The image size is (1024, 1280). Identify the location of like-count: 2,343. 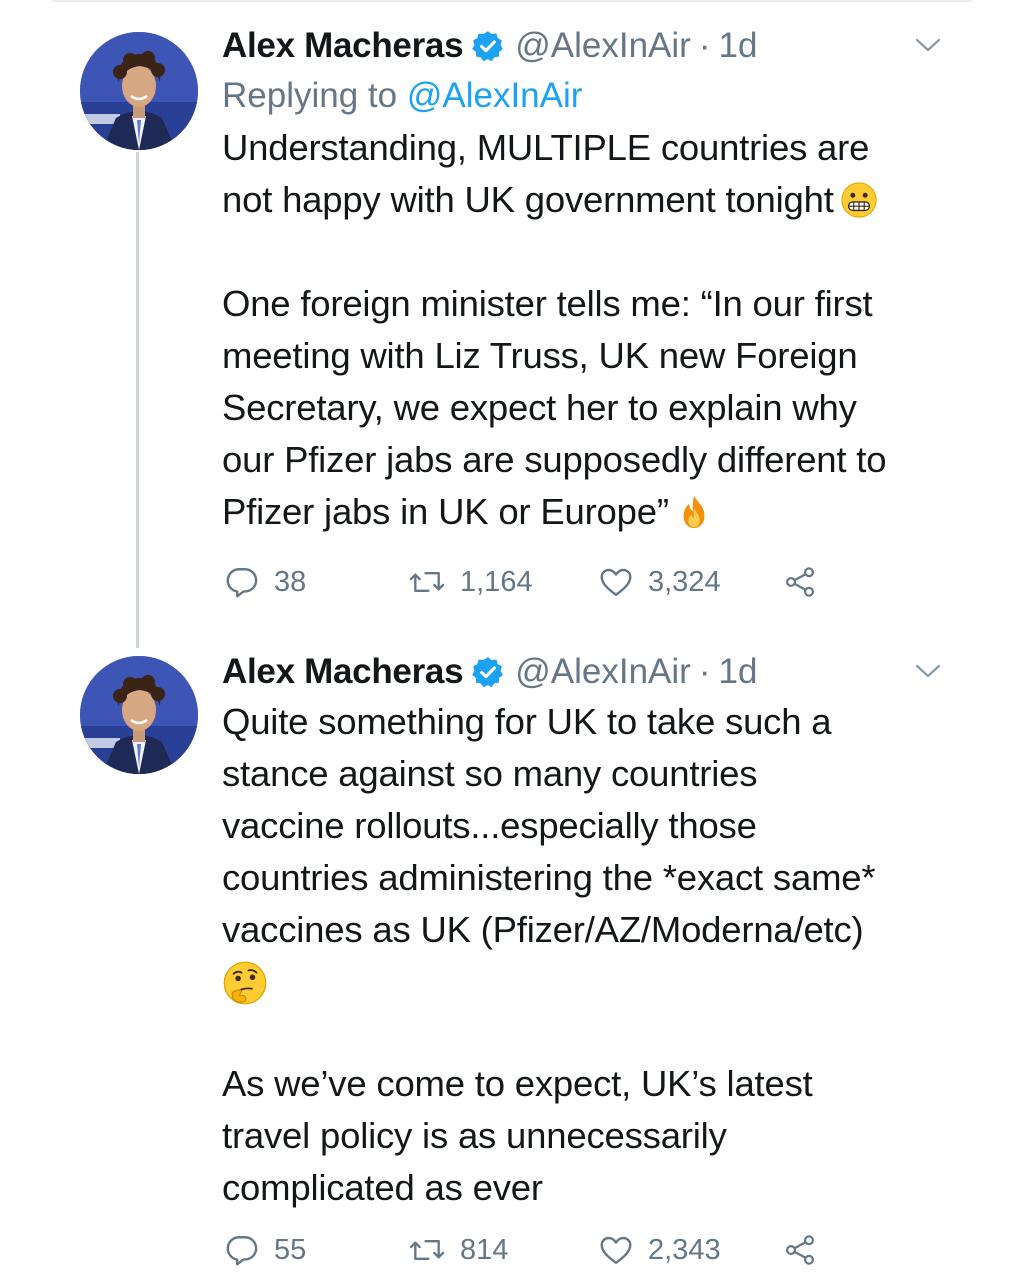
(684, 1249).